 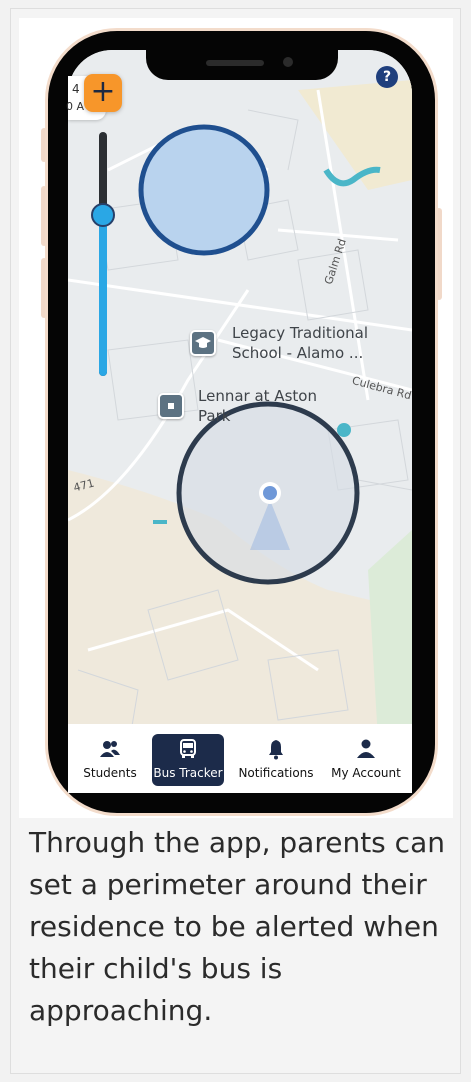 I want to click on user-icon, so click(x=366, y=748).